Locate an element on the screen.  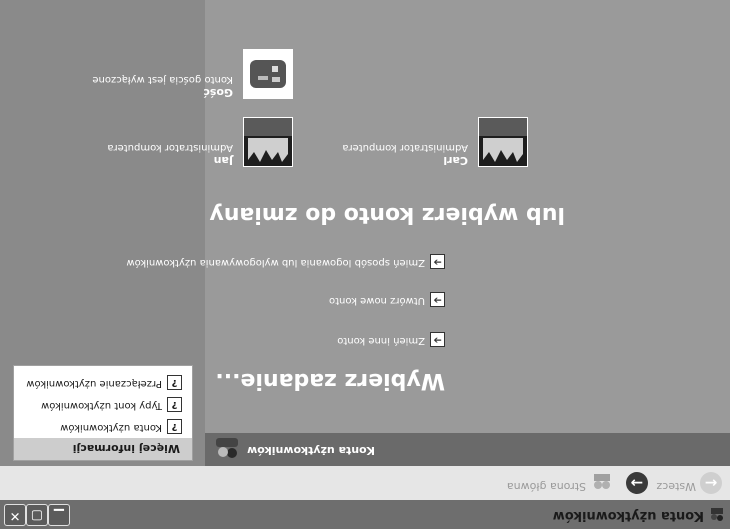
minimize-button: ▁ is located at coordinates (59, 515).